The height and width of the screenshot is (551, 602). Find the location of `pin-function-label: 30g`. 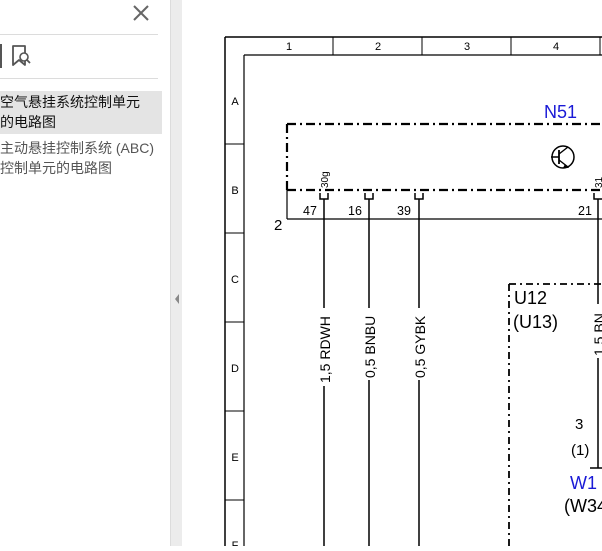

pin-function-label: 30g is located at coordinates (325, 179).